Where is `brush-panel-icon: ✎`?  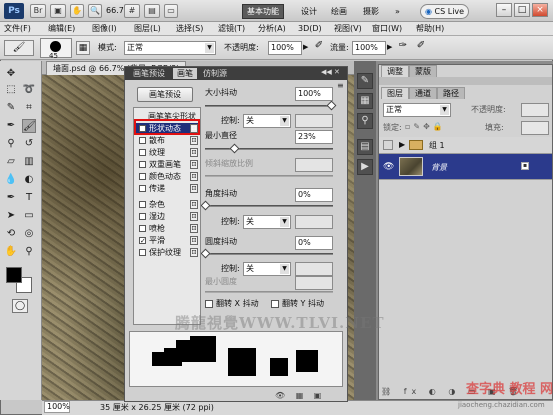 brush-panel-icon: ✎ is located at coordinates (365, 81).